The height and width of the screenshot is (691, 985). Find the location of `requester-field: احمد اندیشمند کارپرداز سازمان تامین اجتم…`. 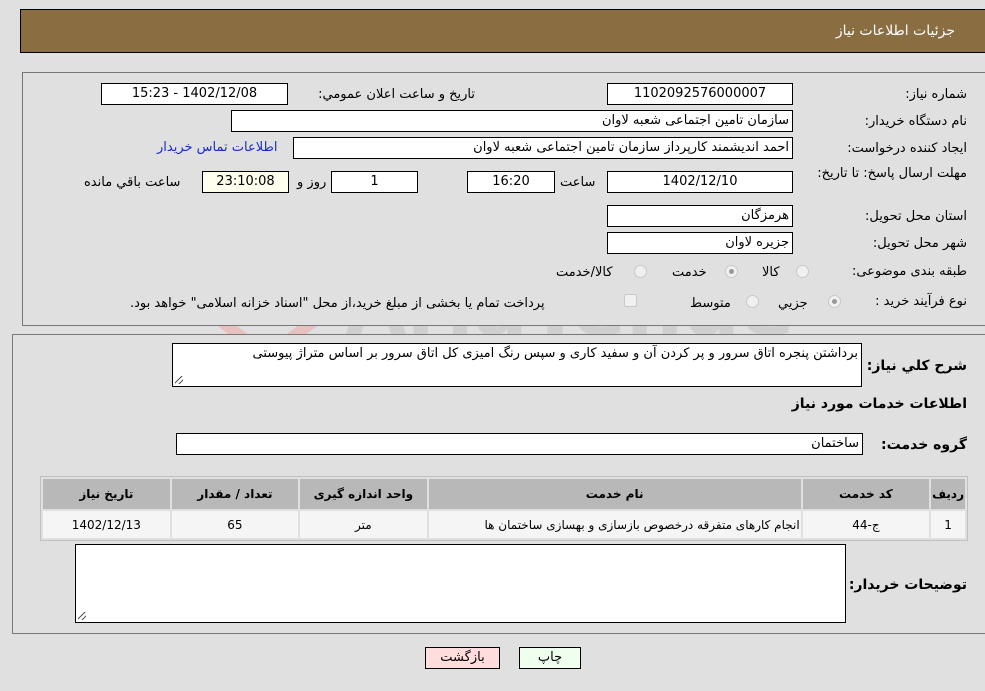

requester-field: احمد اندیشمند کارپرداز سازمان تامین اجتم… is located at coordinates (543, 148).